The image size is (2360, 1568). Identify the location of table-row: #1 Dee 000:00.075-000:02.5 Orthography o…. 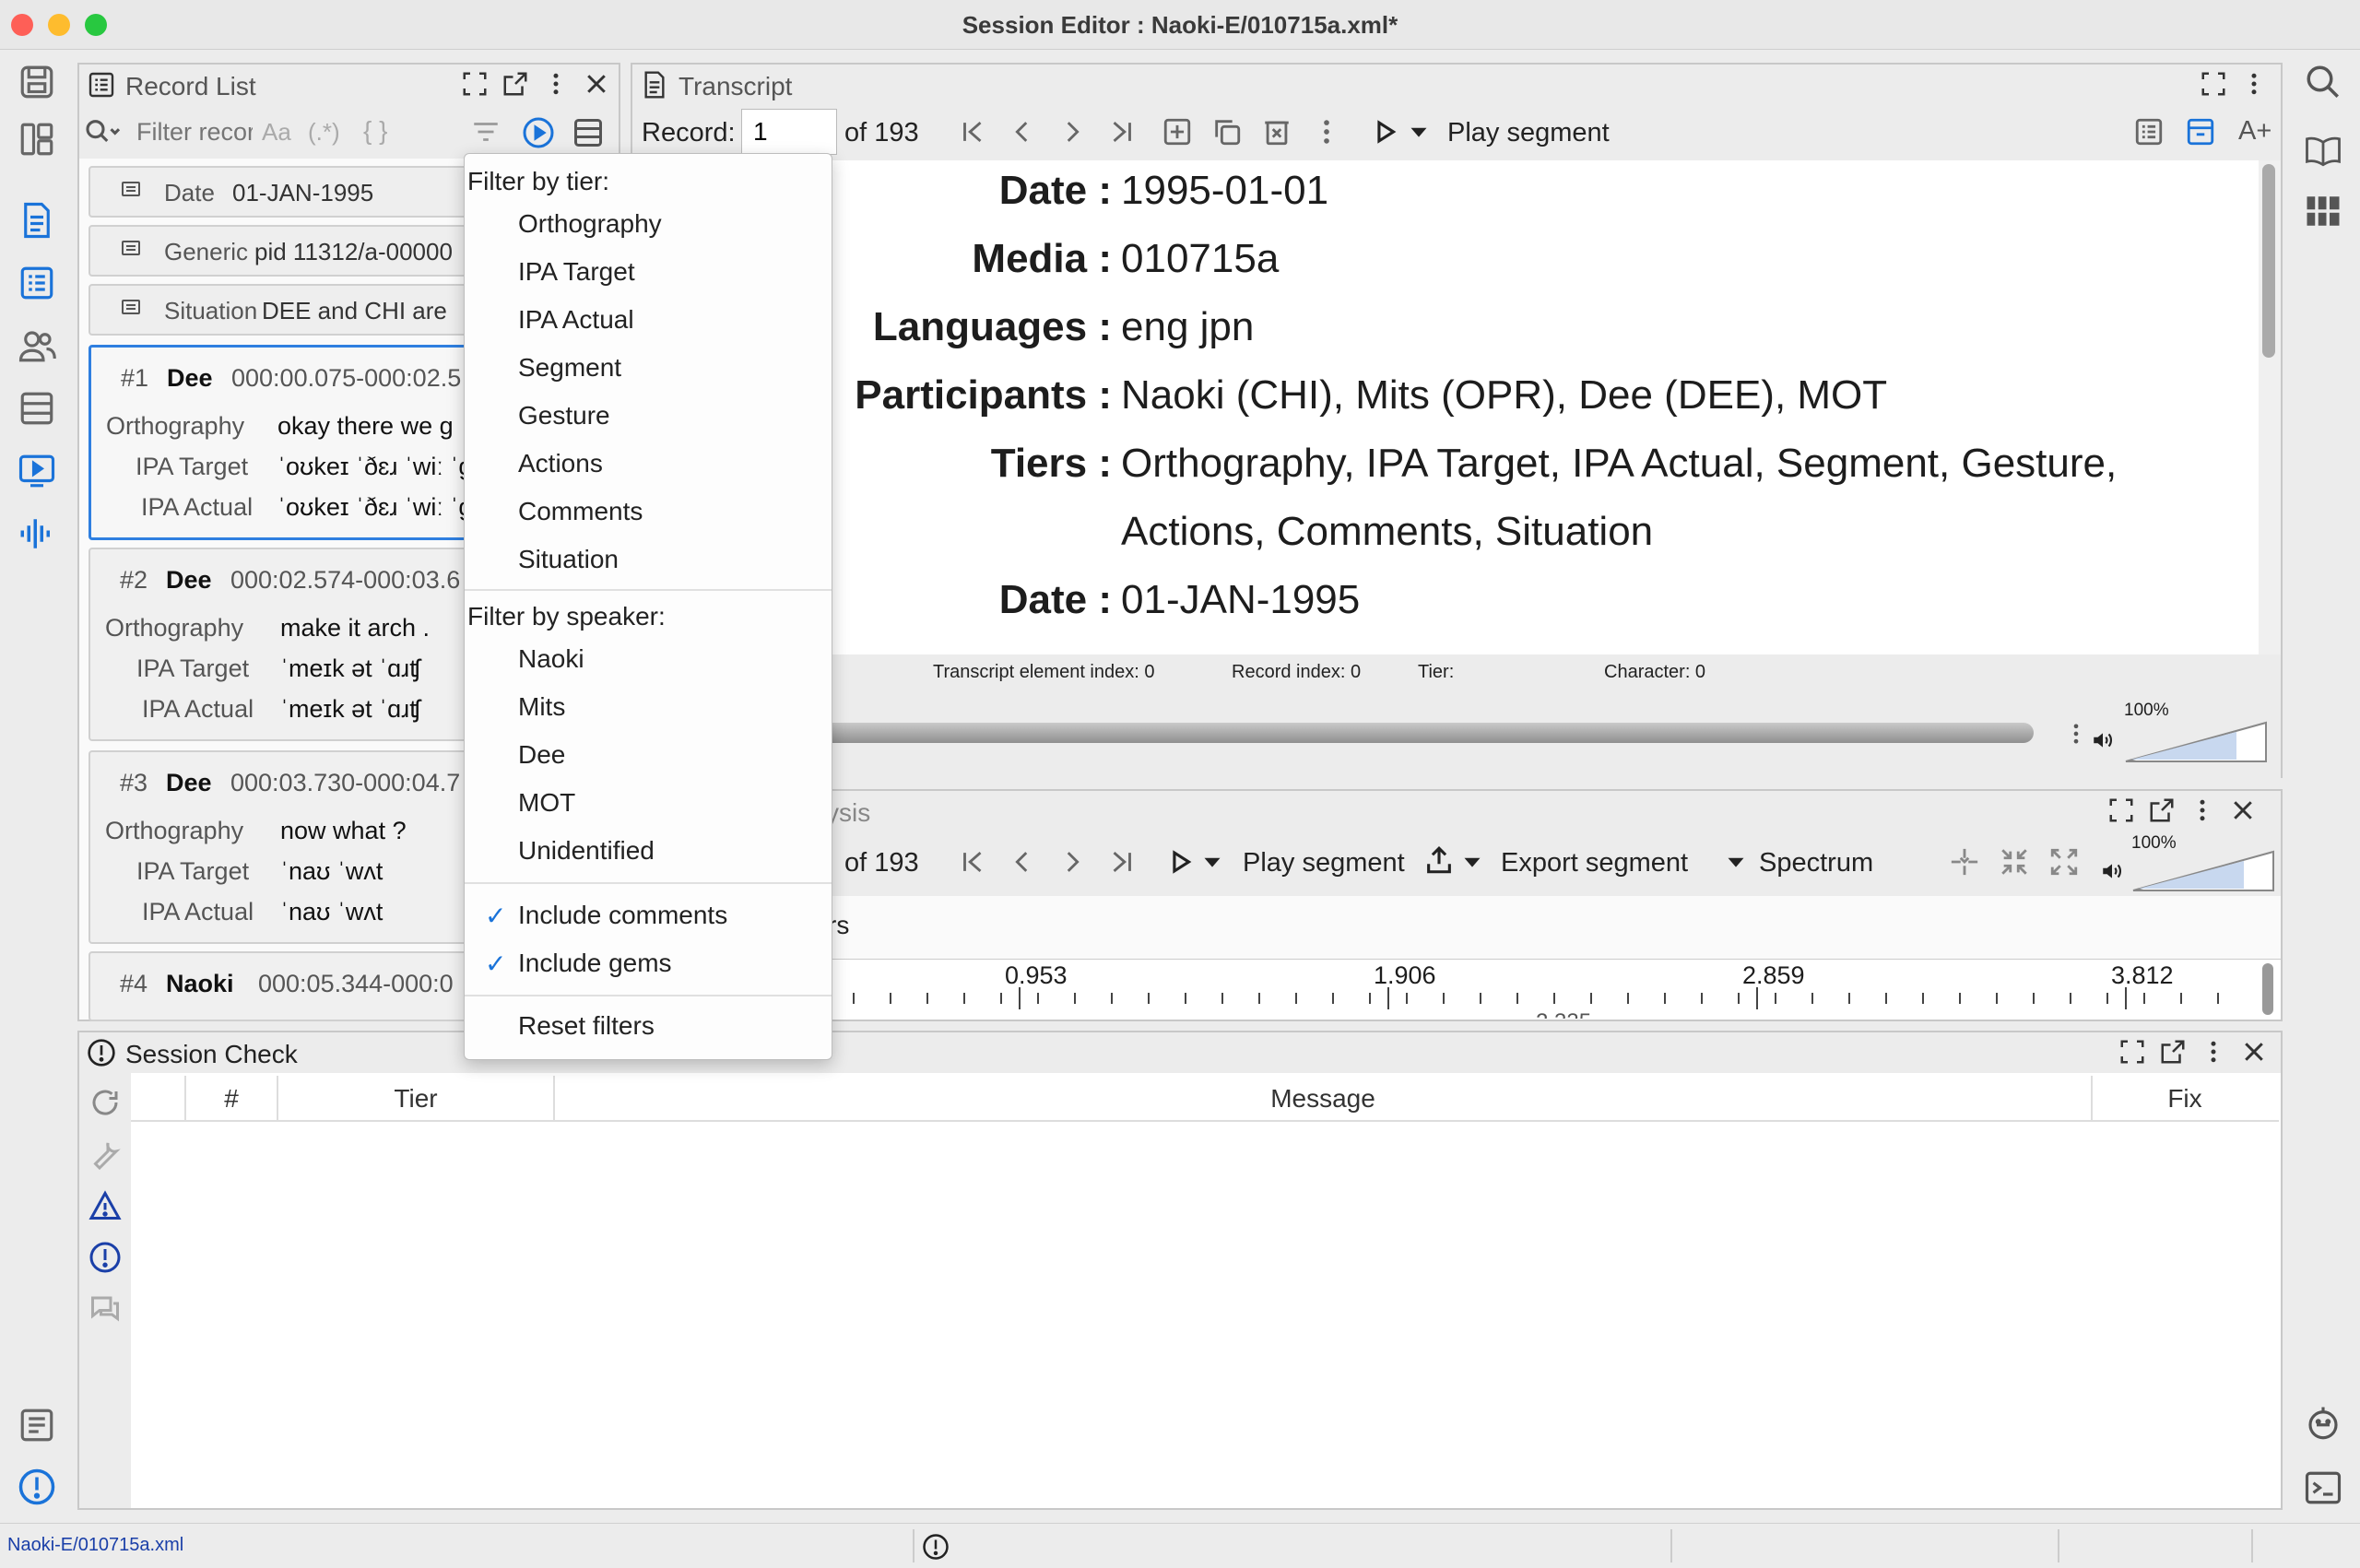
(280, 443).